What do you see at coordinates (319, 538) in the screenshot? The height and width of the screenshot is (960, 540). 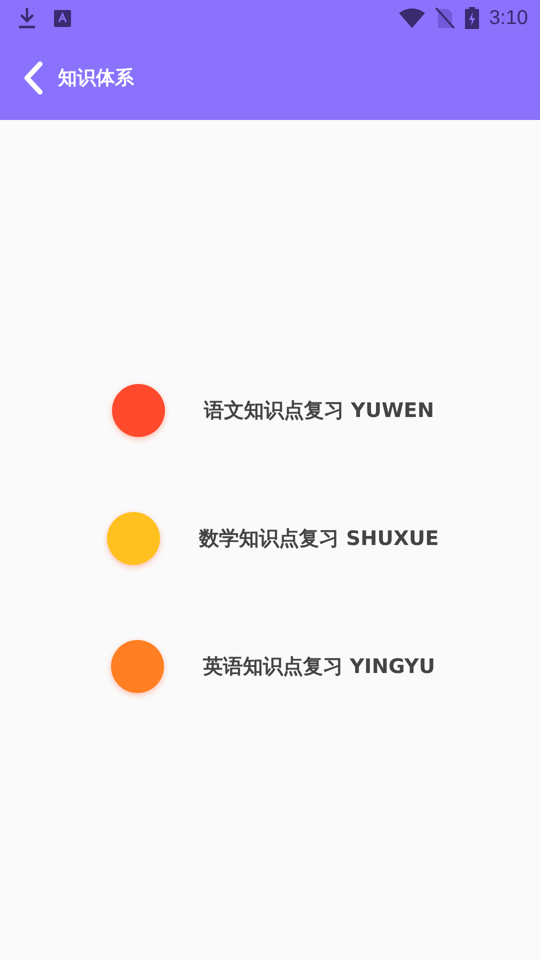 I see `subject-link: 数学知识点复习 SHUXUE` at bounding box center [319, 538].